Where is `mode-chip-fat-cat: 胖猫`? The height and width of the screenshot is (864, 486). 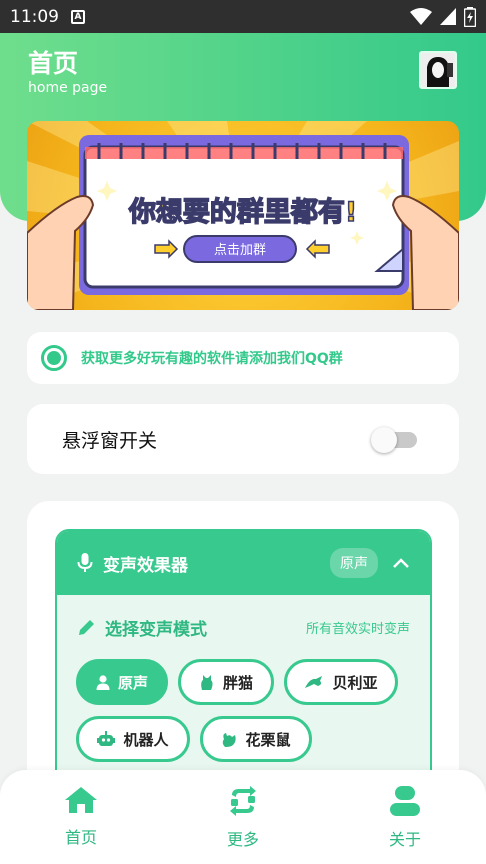 mode-chip-fat-cat: 胖猫 is located at coordinates (226, 682).